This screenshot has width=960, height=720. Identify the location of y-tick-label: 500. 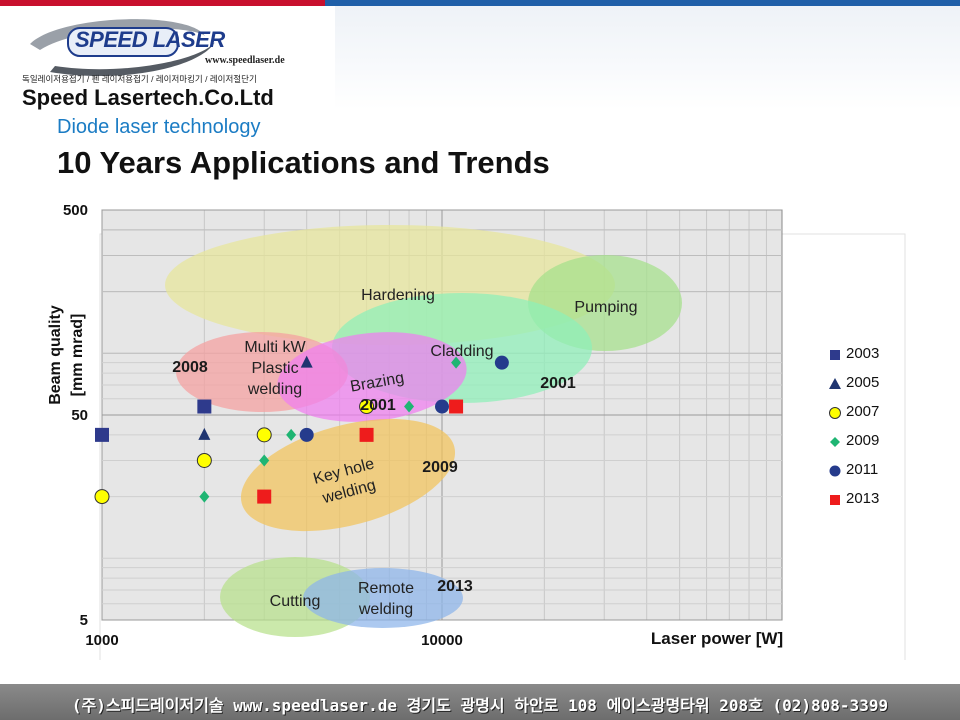
(75, 210).